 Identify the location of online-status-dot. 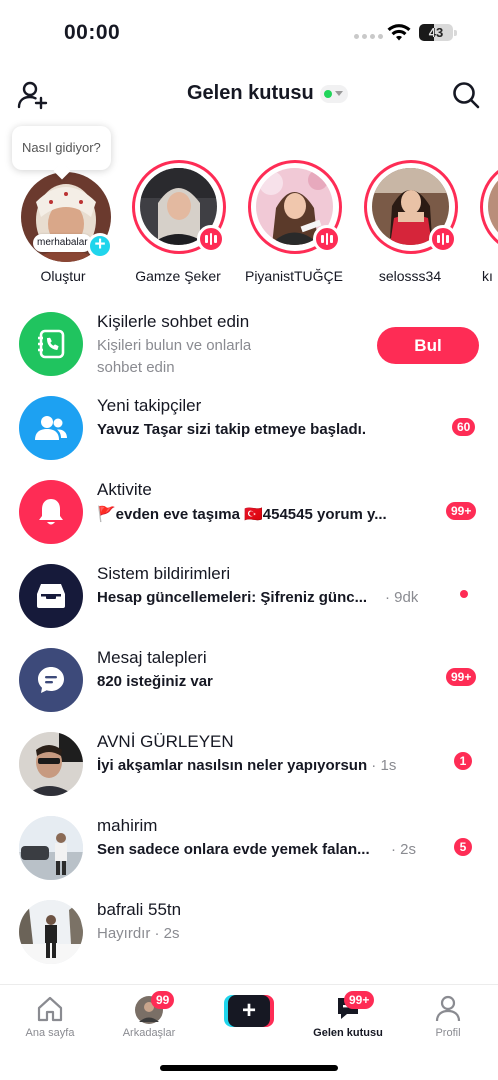
(328, 93).